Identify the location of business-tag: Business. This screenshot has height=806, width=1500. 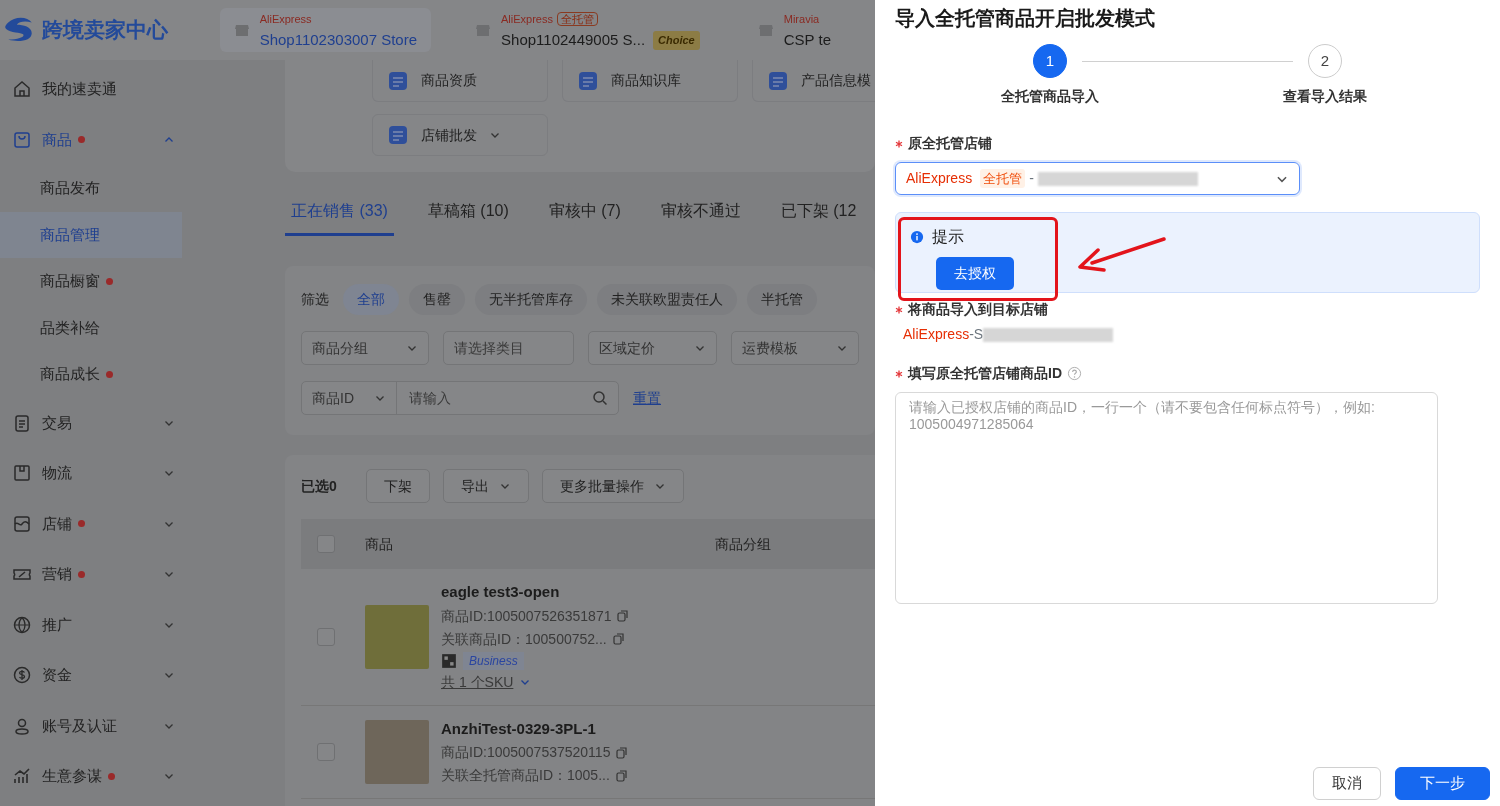
(493, 660).